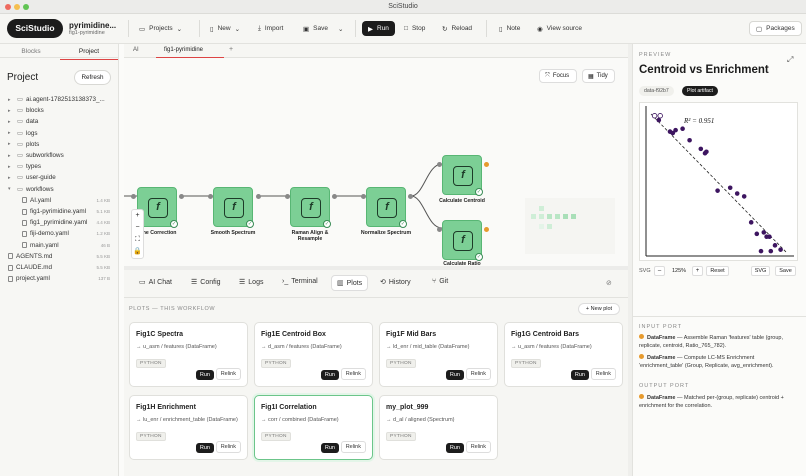 This screenshot has height=476, width=806. Describe the element at coordinates (59, 267) in the screenshot. I see `tree-item: CLAUDE.md 5.5 KB` at that location.